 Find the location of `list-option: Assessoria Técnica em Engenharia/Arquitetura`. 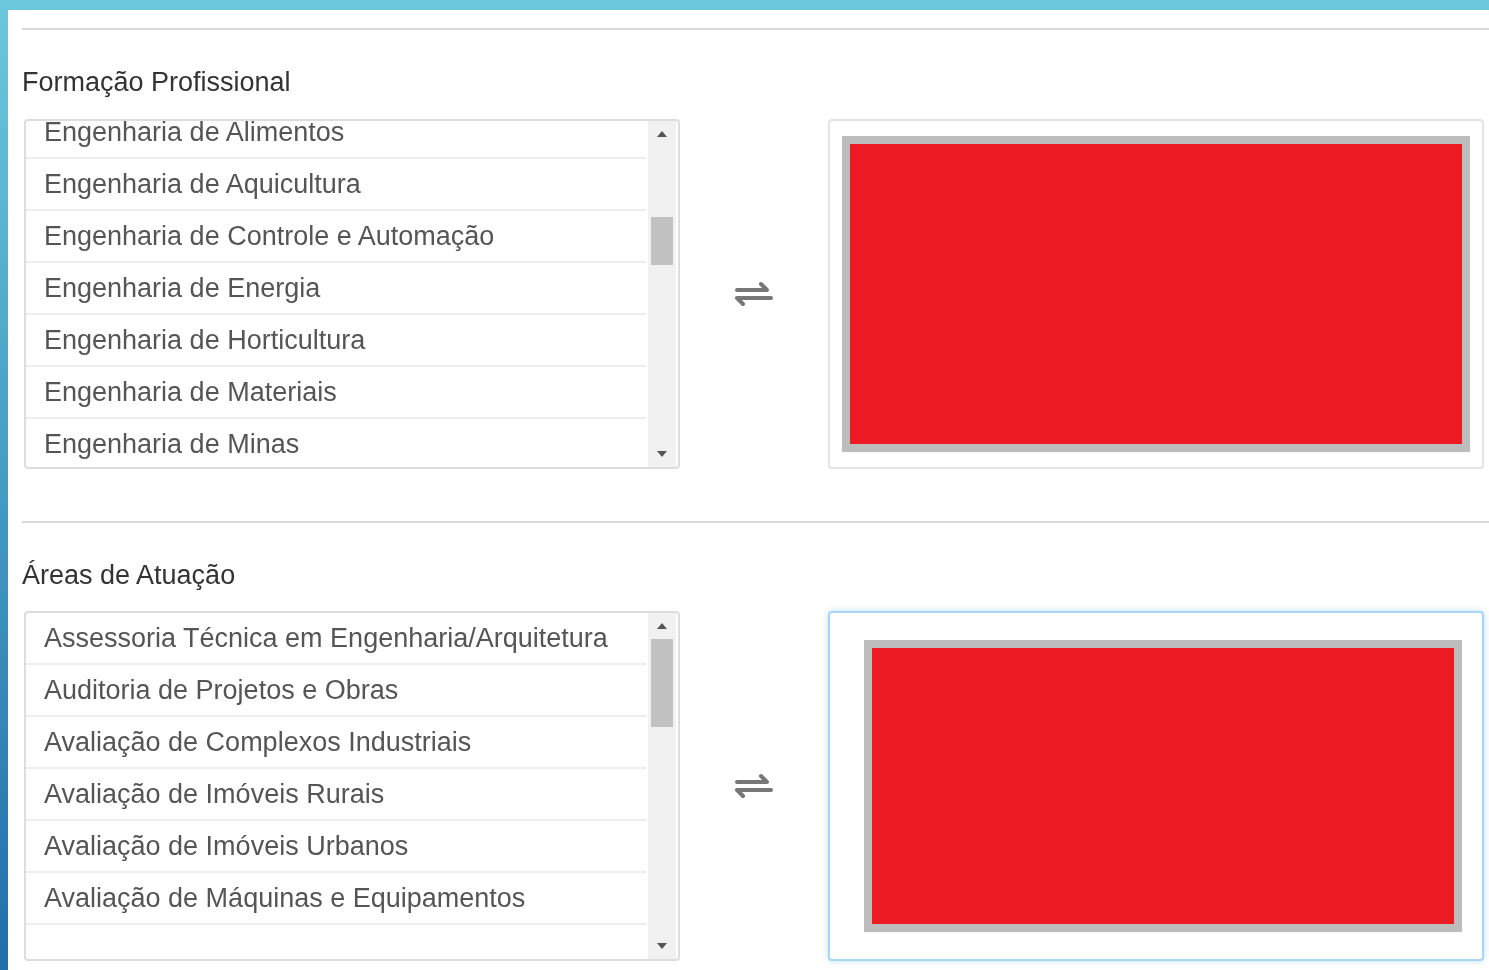

list-option: Assessoria Técnica em Engenharia/Arquitetura is located at coordinates (336, 639).